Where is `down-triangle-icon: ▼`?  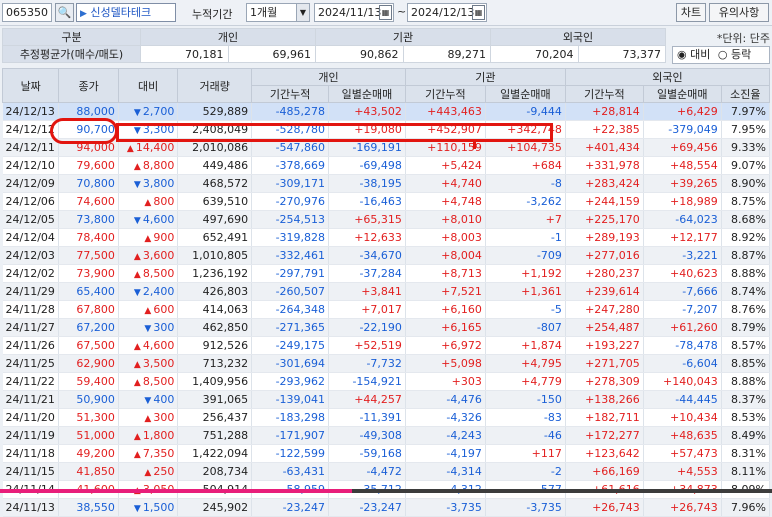
down-triangle-icon: ▼ is located at coordinates (148, 401).